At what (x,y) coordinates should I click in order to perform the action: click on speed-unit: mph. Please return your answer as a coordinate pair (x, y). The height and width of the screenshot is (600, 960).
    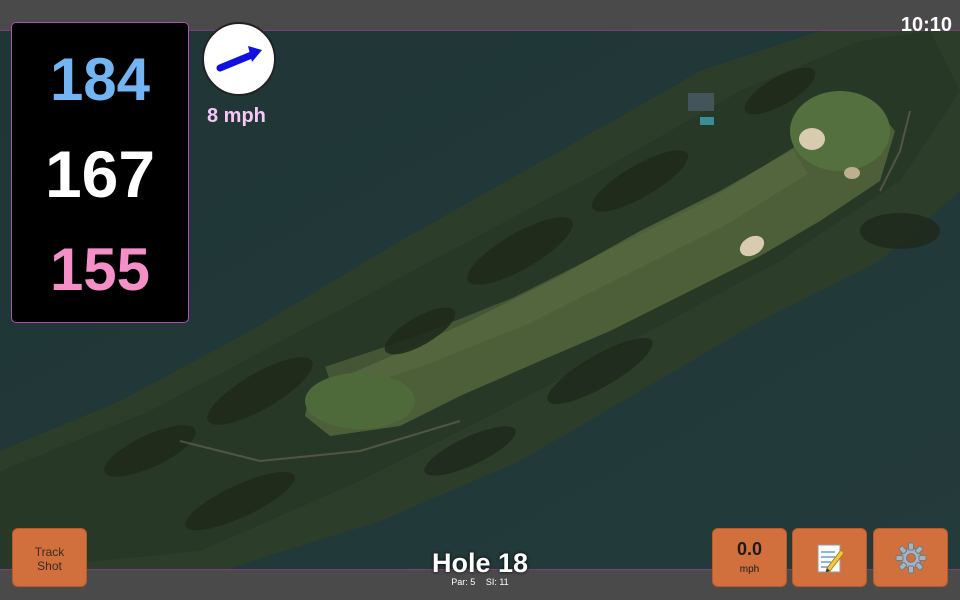
    Looking at the image, I should click on (749, 569).